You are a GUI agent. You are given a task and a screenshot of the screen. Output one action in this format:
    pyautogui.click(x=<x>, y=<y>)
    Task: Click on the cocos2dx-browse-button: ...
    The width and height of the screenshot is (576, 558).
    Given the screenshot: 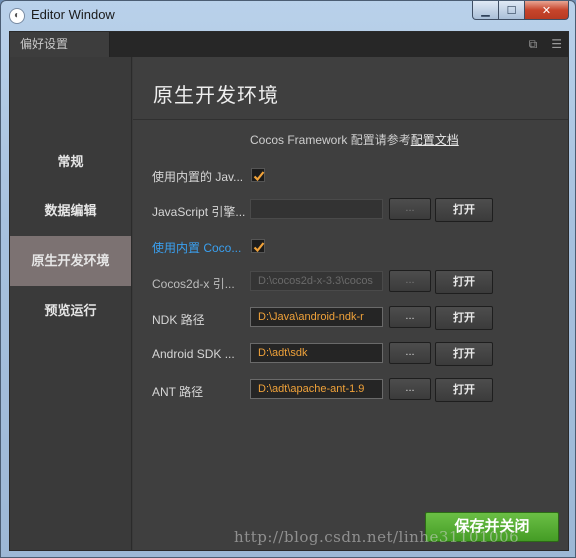 What is the action you would take?
    pyautogui.click(x=410, y=281)
    